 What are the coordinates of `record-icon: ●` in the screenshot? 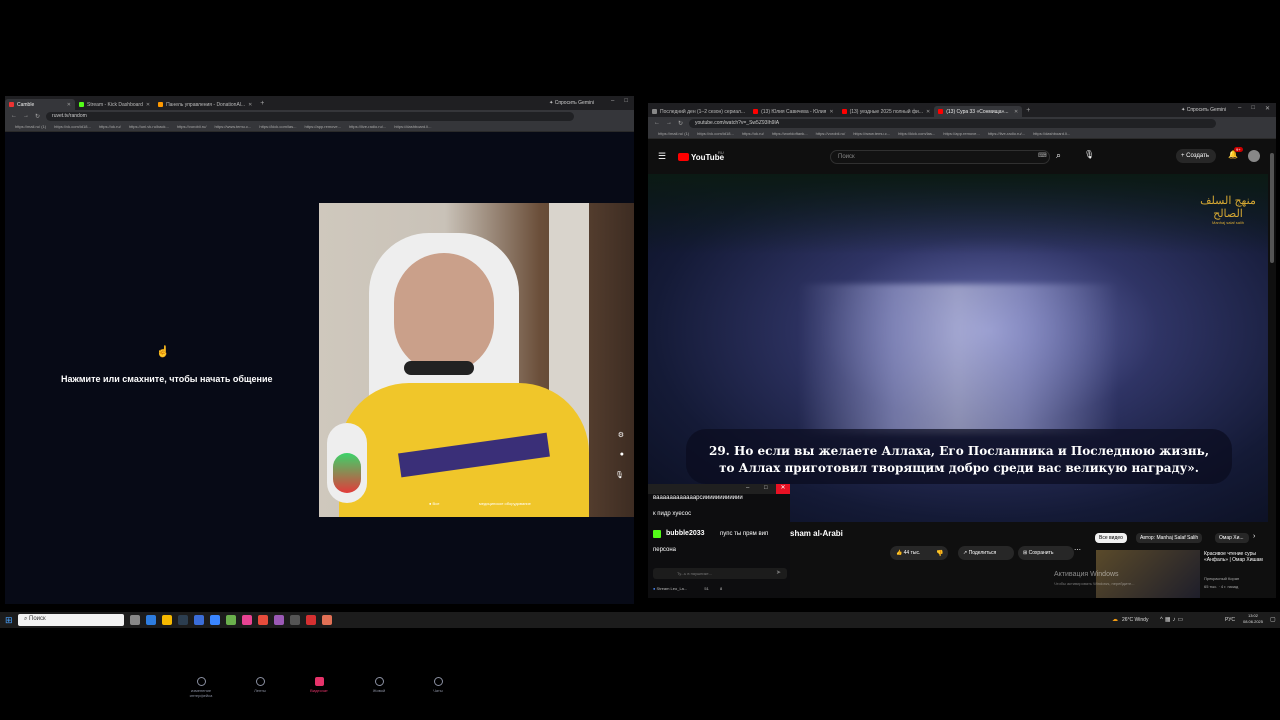 It's located at (622, 454).